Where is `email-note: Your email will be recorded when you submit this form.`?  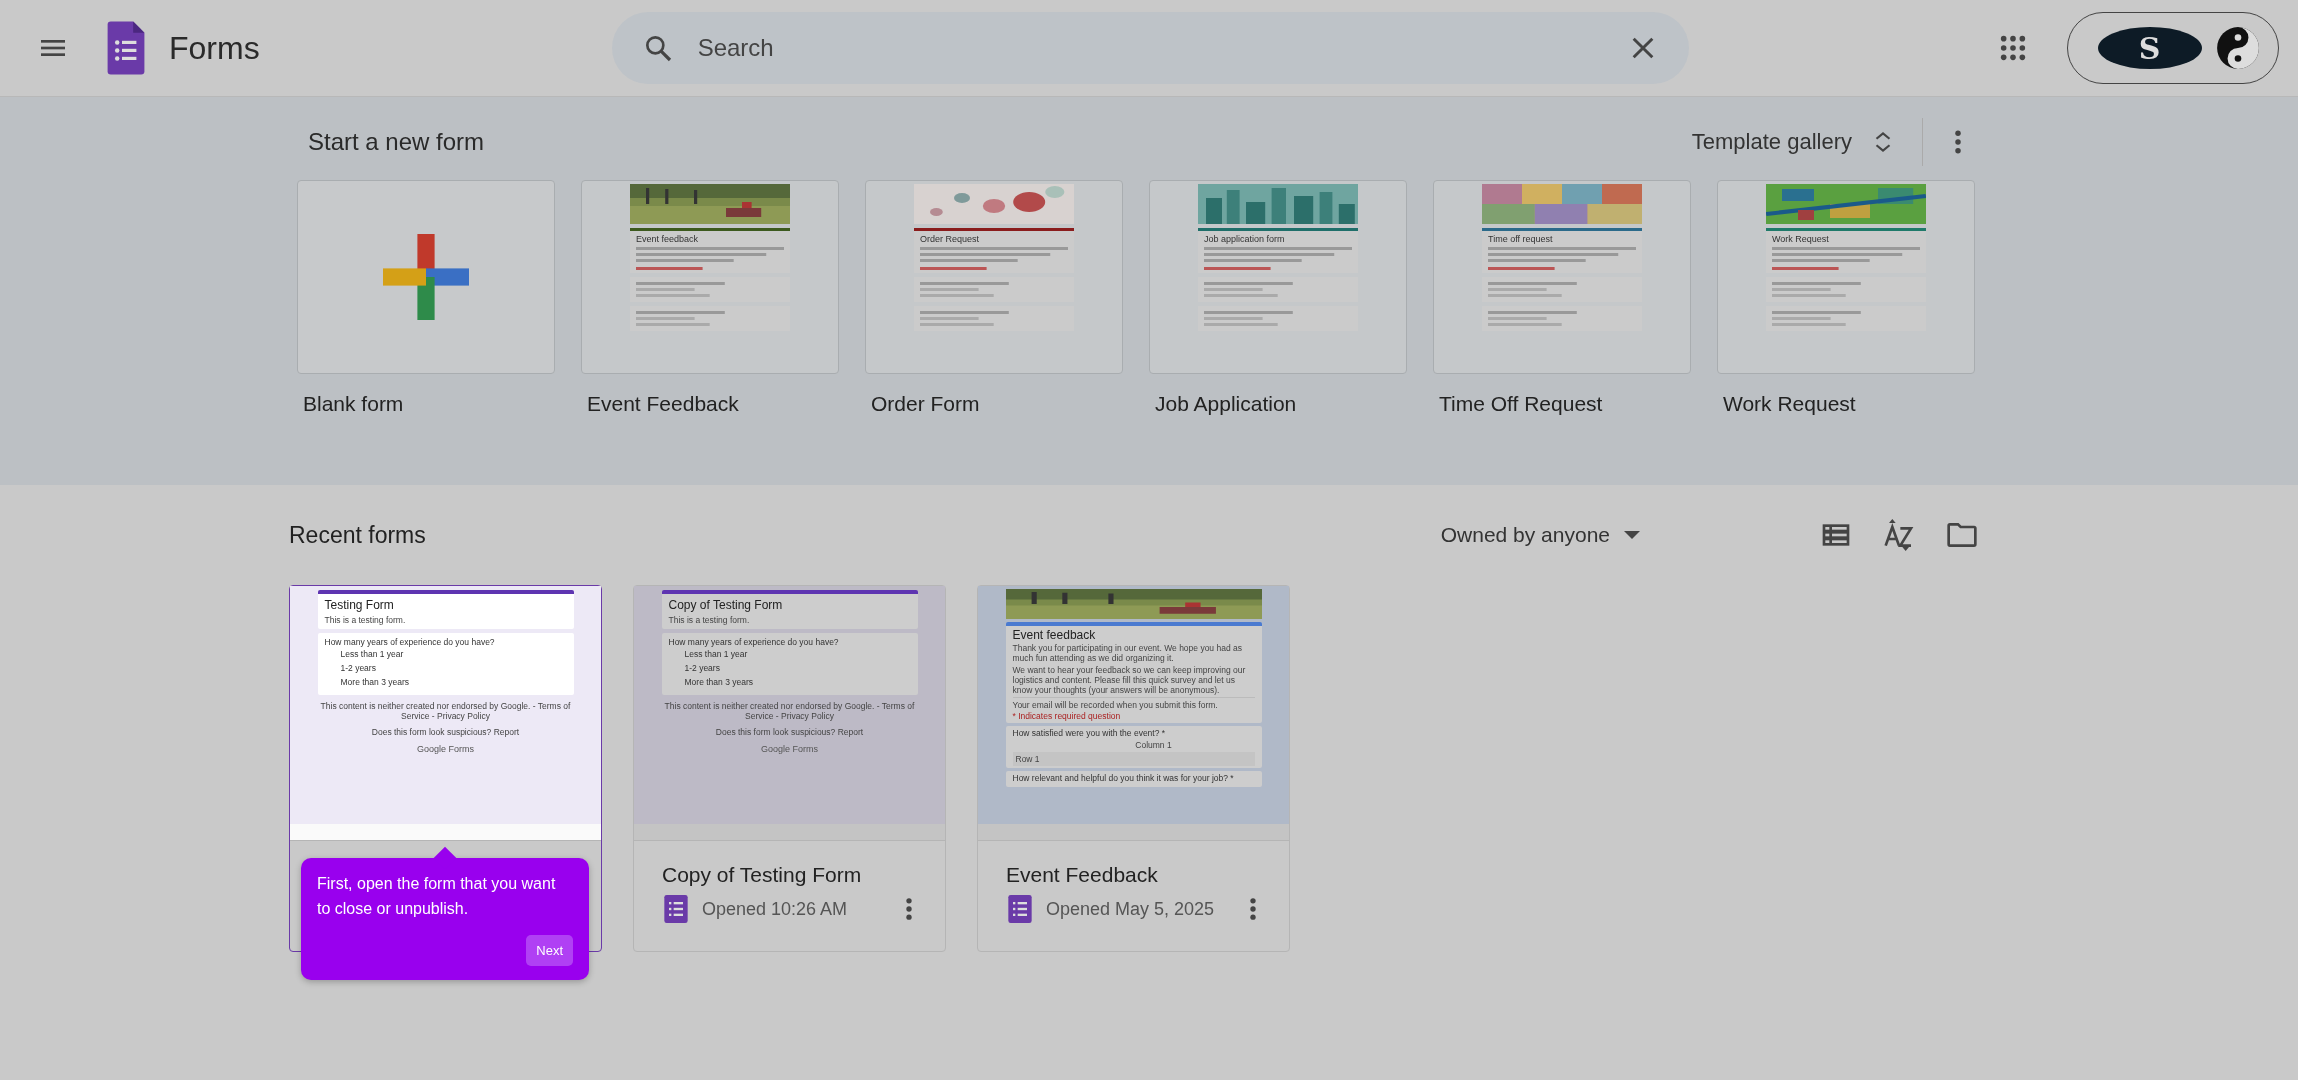 email-note: Your email will be recorded when you submit this form. is located at coordinates (1133, 703).